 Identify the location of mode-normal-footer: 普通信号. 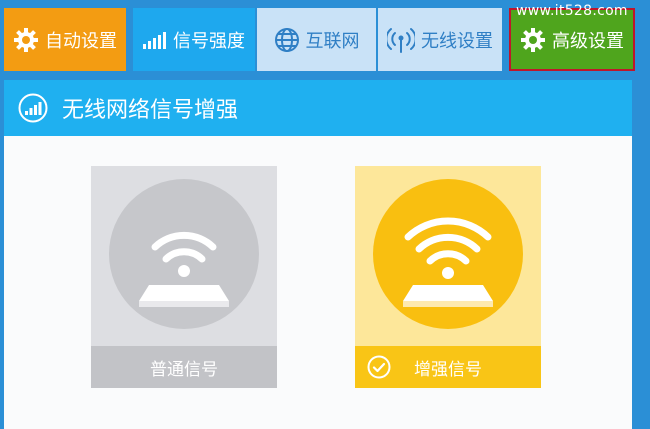
(184, 367).